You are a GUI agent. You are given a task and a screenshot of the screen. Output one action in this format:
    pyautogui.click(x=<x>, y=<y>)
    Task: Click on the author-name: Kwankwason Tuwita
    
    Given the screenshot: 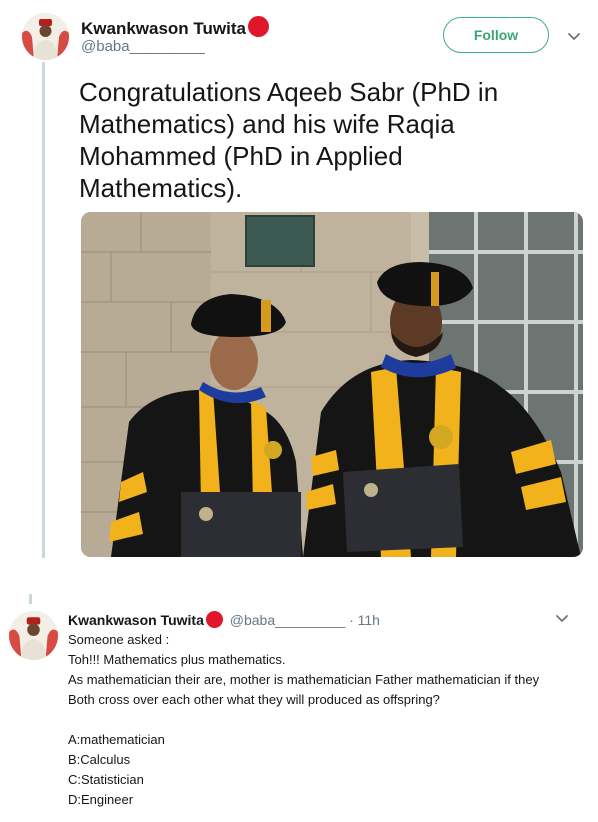 What is the action you would take?
    pyautogui.click(x=175, y=27)
    